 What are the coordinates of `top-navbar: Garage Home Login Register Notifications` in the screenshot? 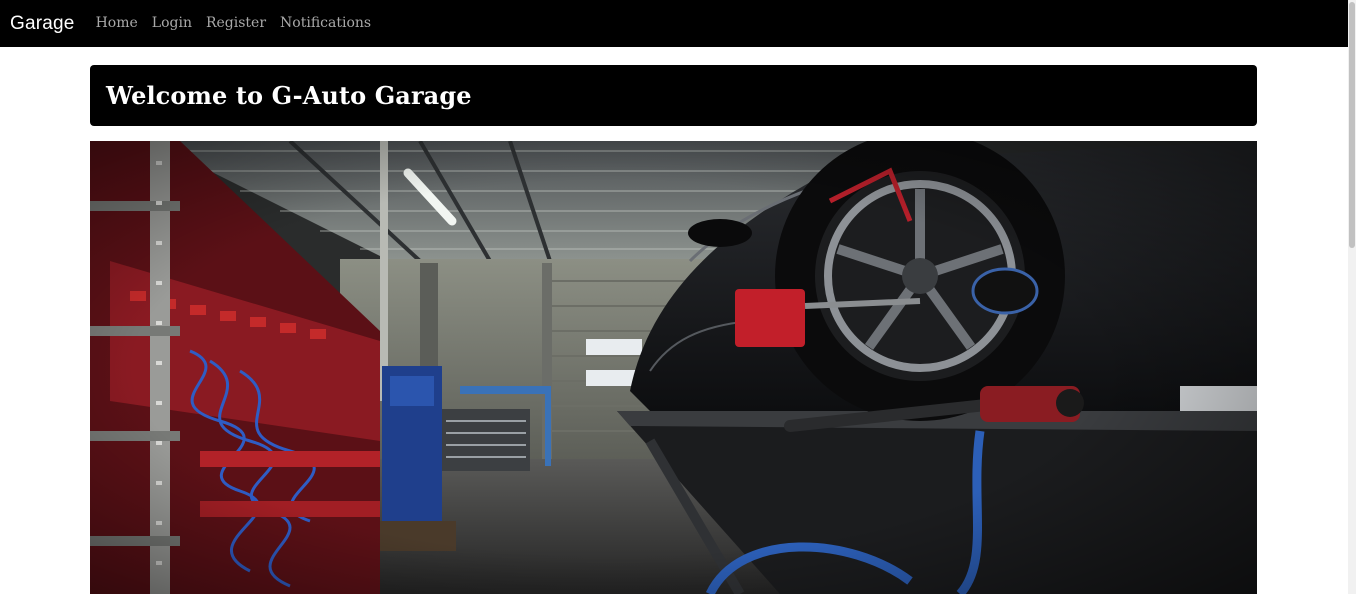 It's located at (674, 23).